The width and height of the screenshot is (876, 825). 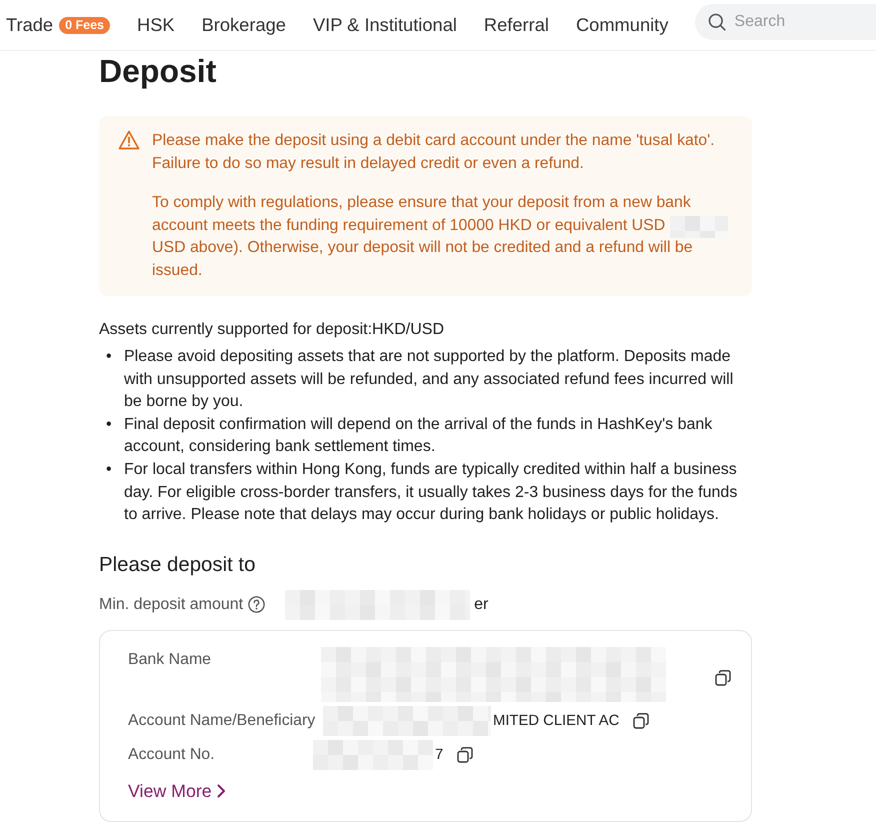 I want to click on view-more-link: View More, so click(x=177, y=791).